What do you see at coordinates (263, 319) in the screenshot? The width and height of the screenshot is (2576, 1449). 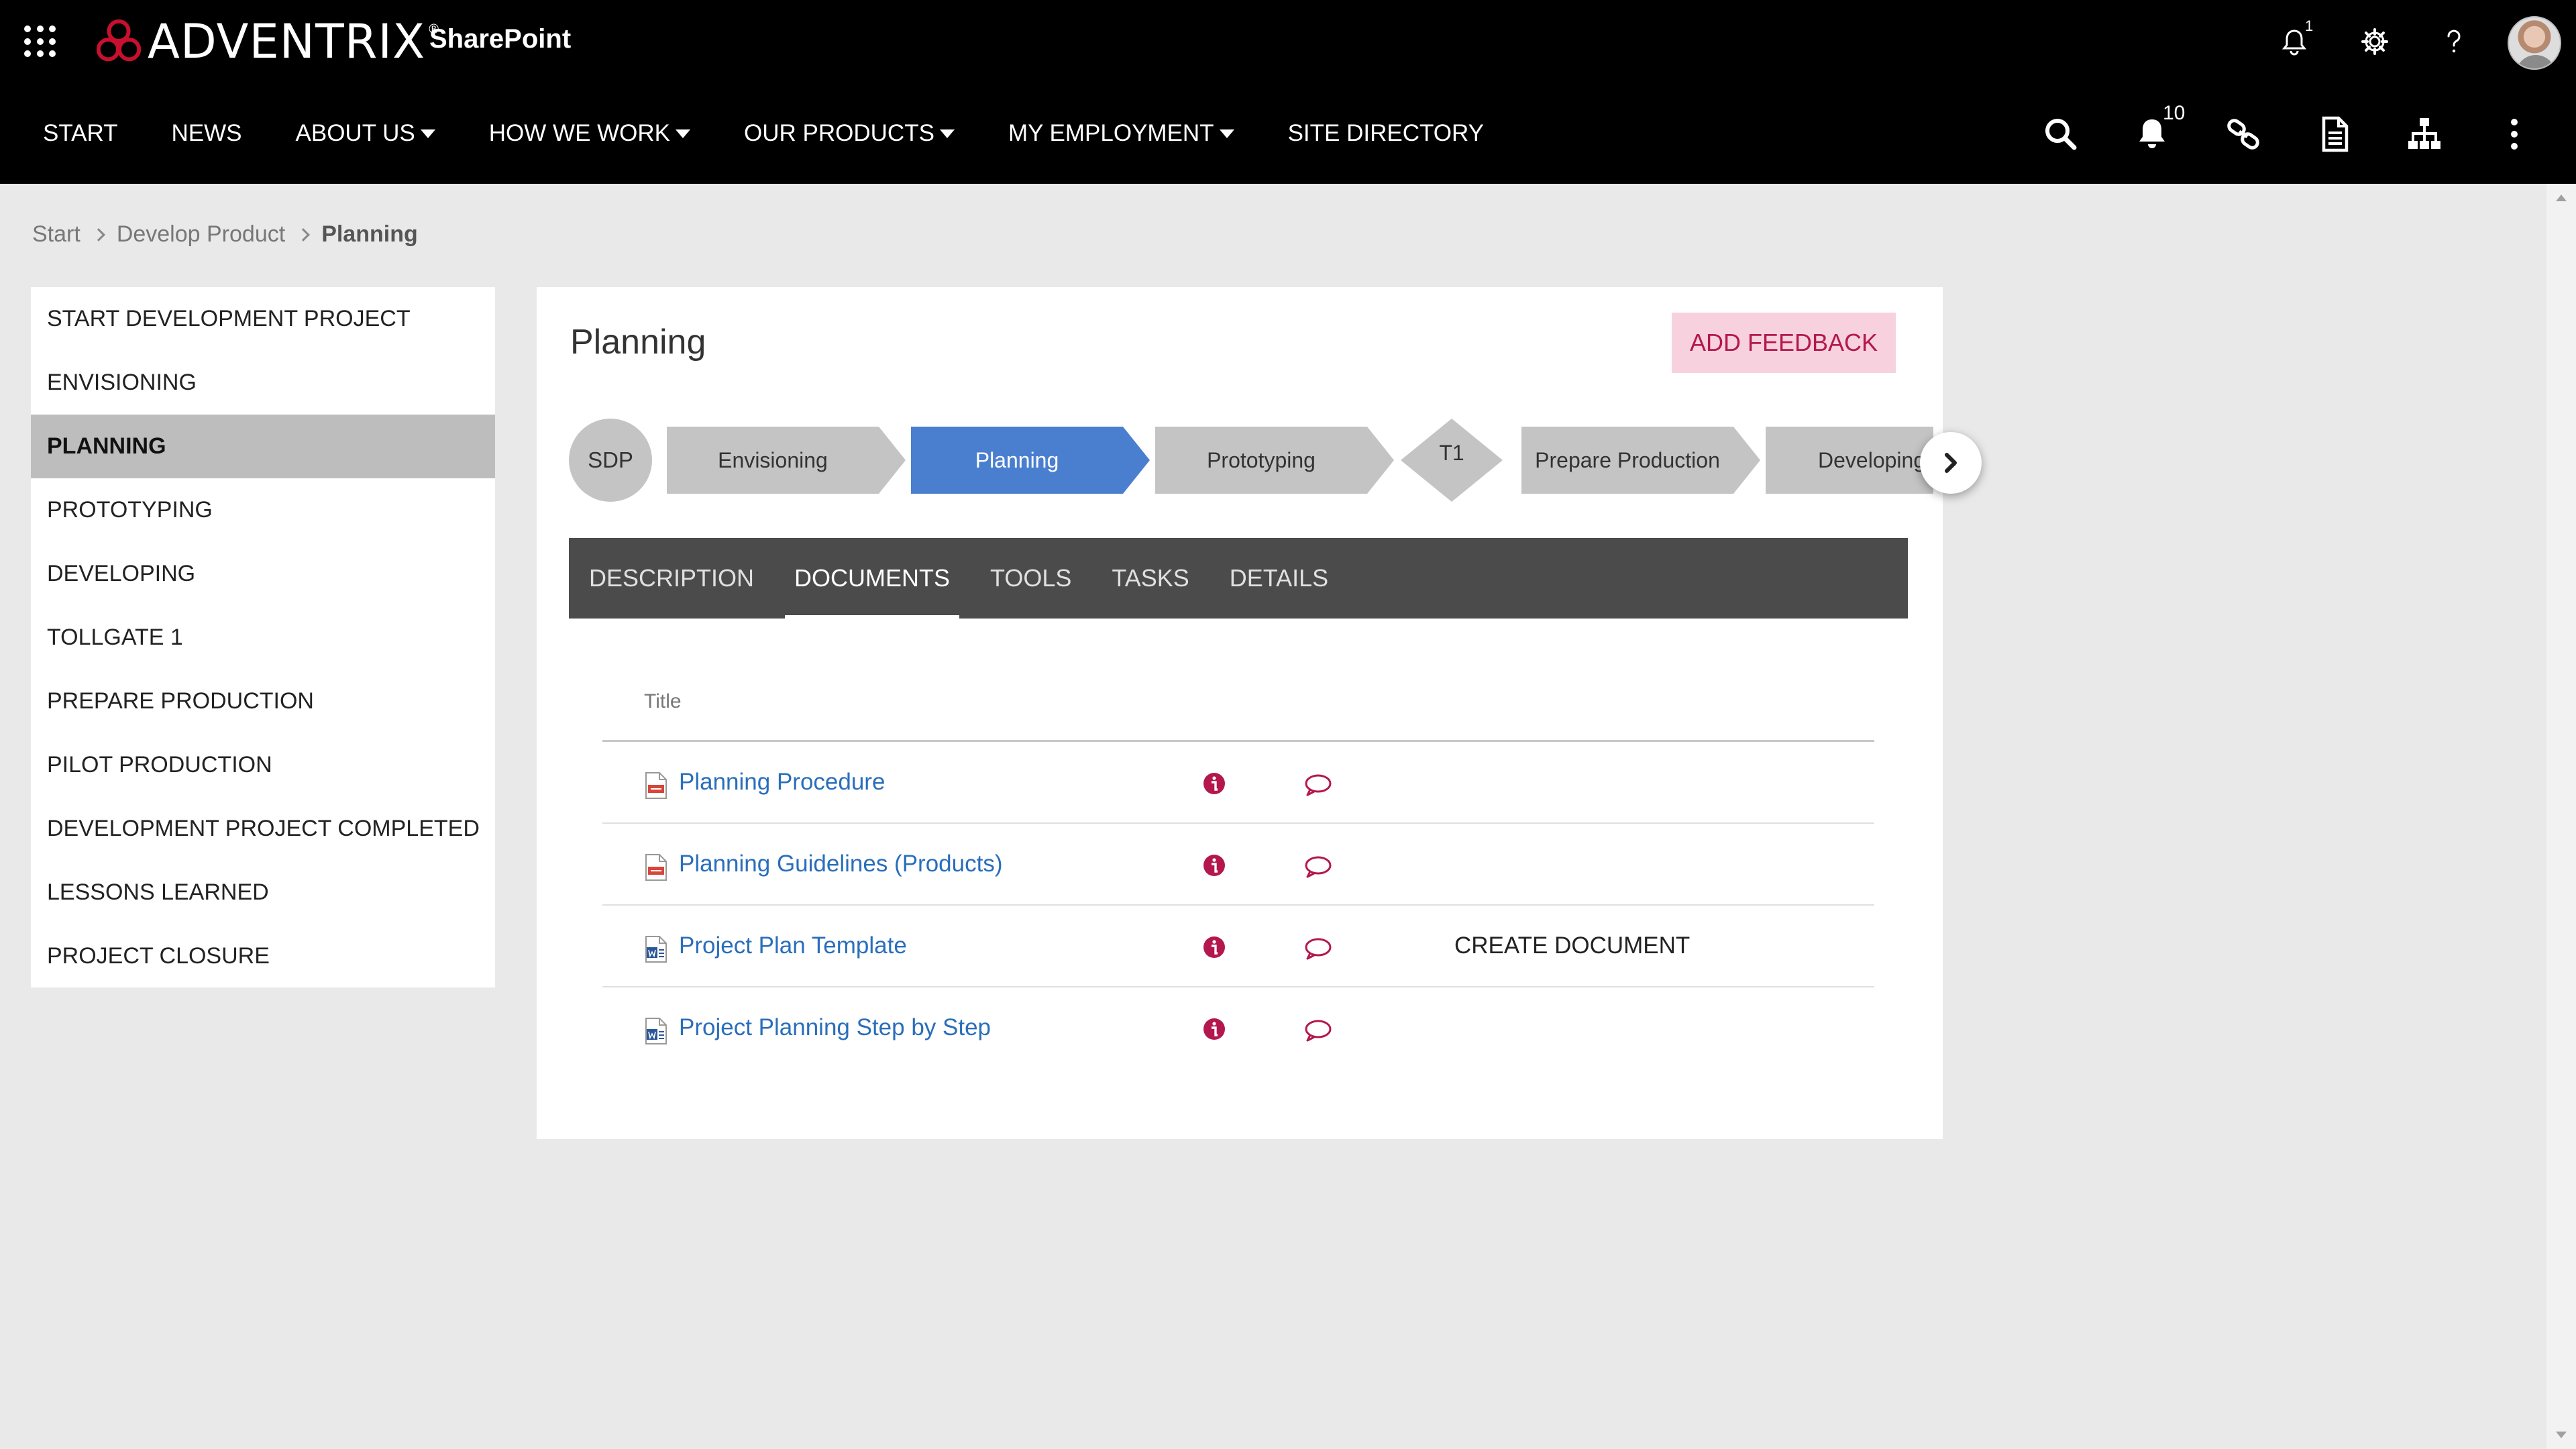 I see `sidebar-item-start-development-project: START DEVELOPMENT PROJECT` at bounding box center [263, 319].